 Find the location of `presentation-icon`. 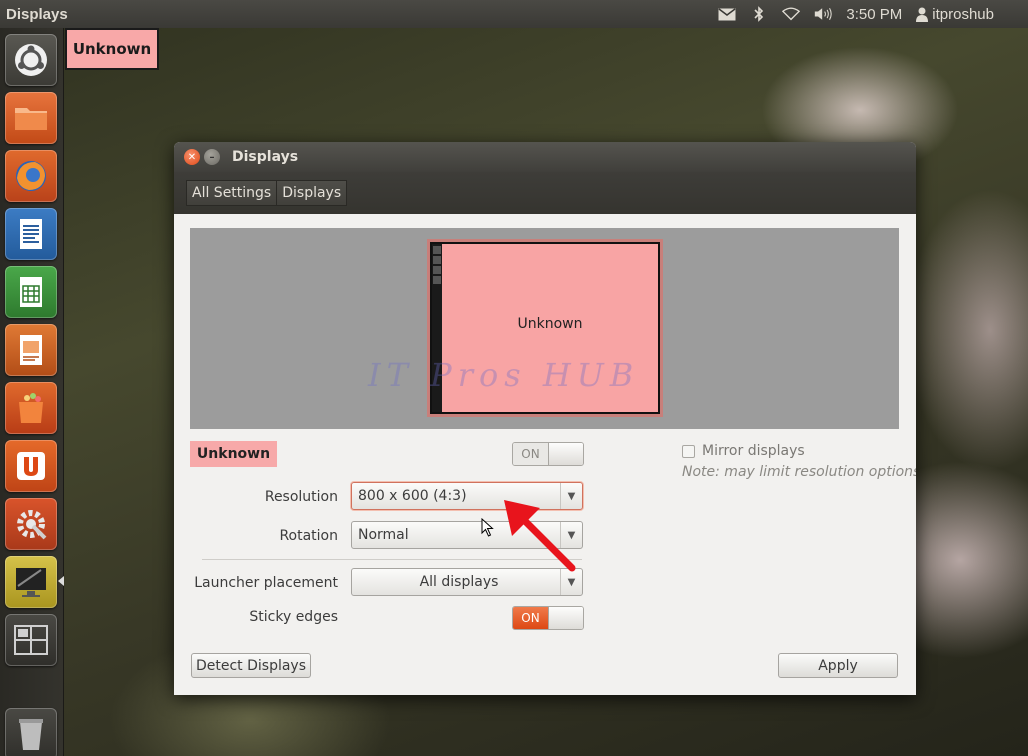

presentation-icon is located at coordinates (31, 350).